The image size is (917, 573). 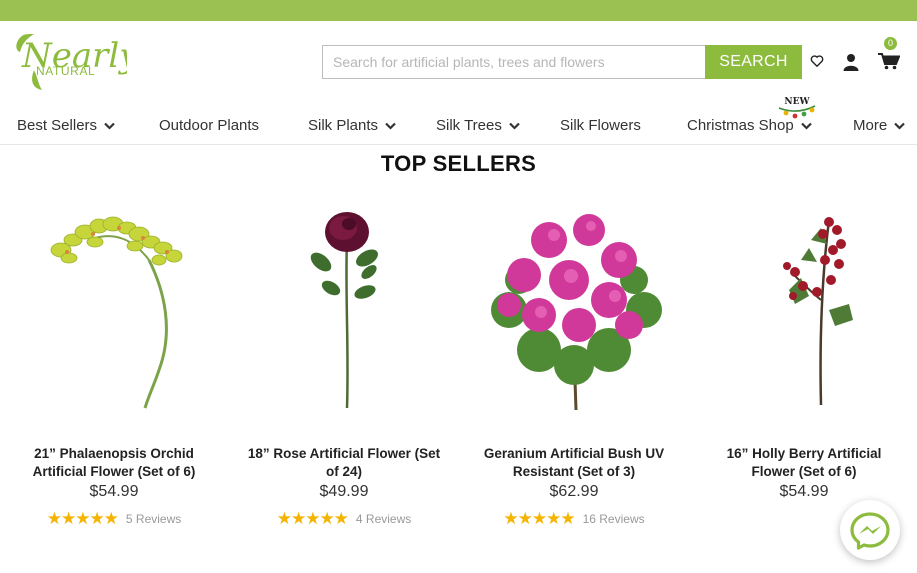 I want to click on orchid-image, so click(x=114, y=307).